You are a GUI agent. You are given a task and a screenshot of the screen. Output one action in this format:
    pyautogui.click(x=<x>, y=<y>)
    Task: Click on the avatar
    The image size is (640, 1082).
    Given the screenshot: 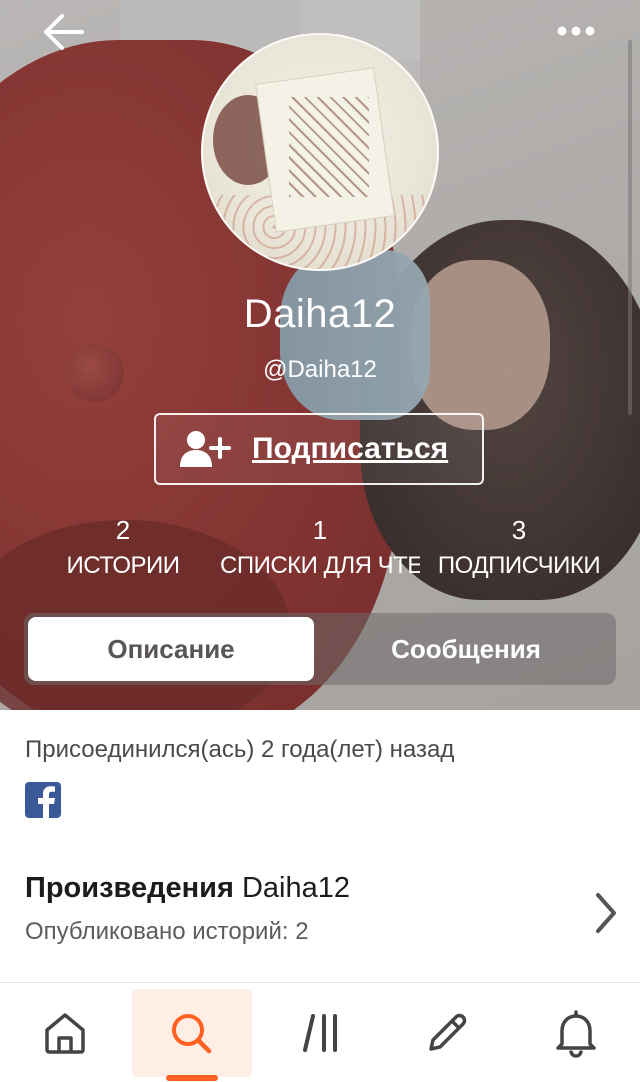 What is the action you would take?
    pyautogui.click(x=320, y=152)
    